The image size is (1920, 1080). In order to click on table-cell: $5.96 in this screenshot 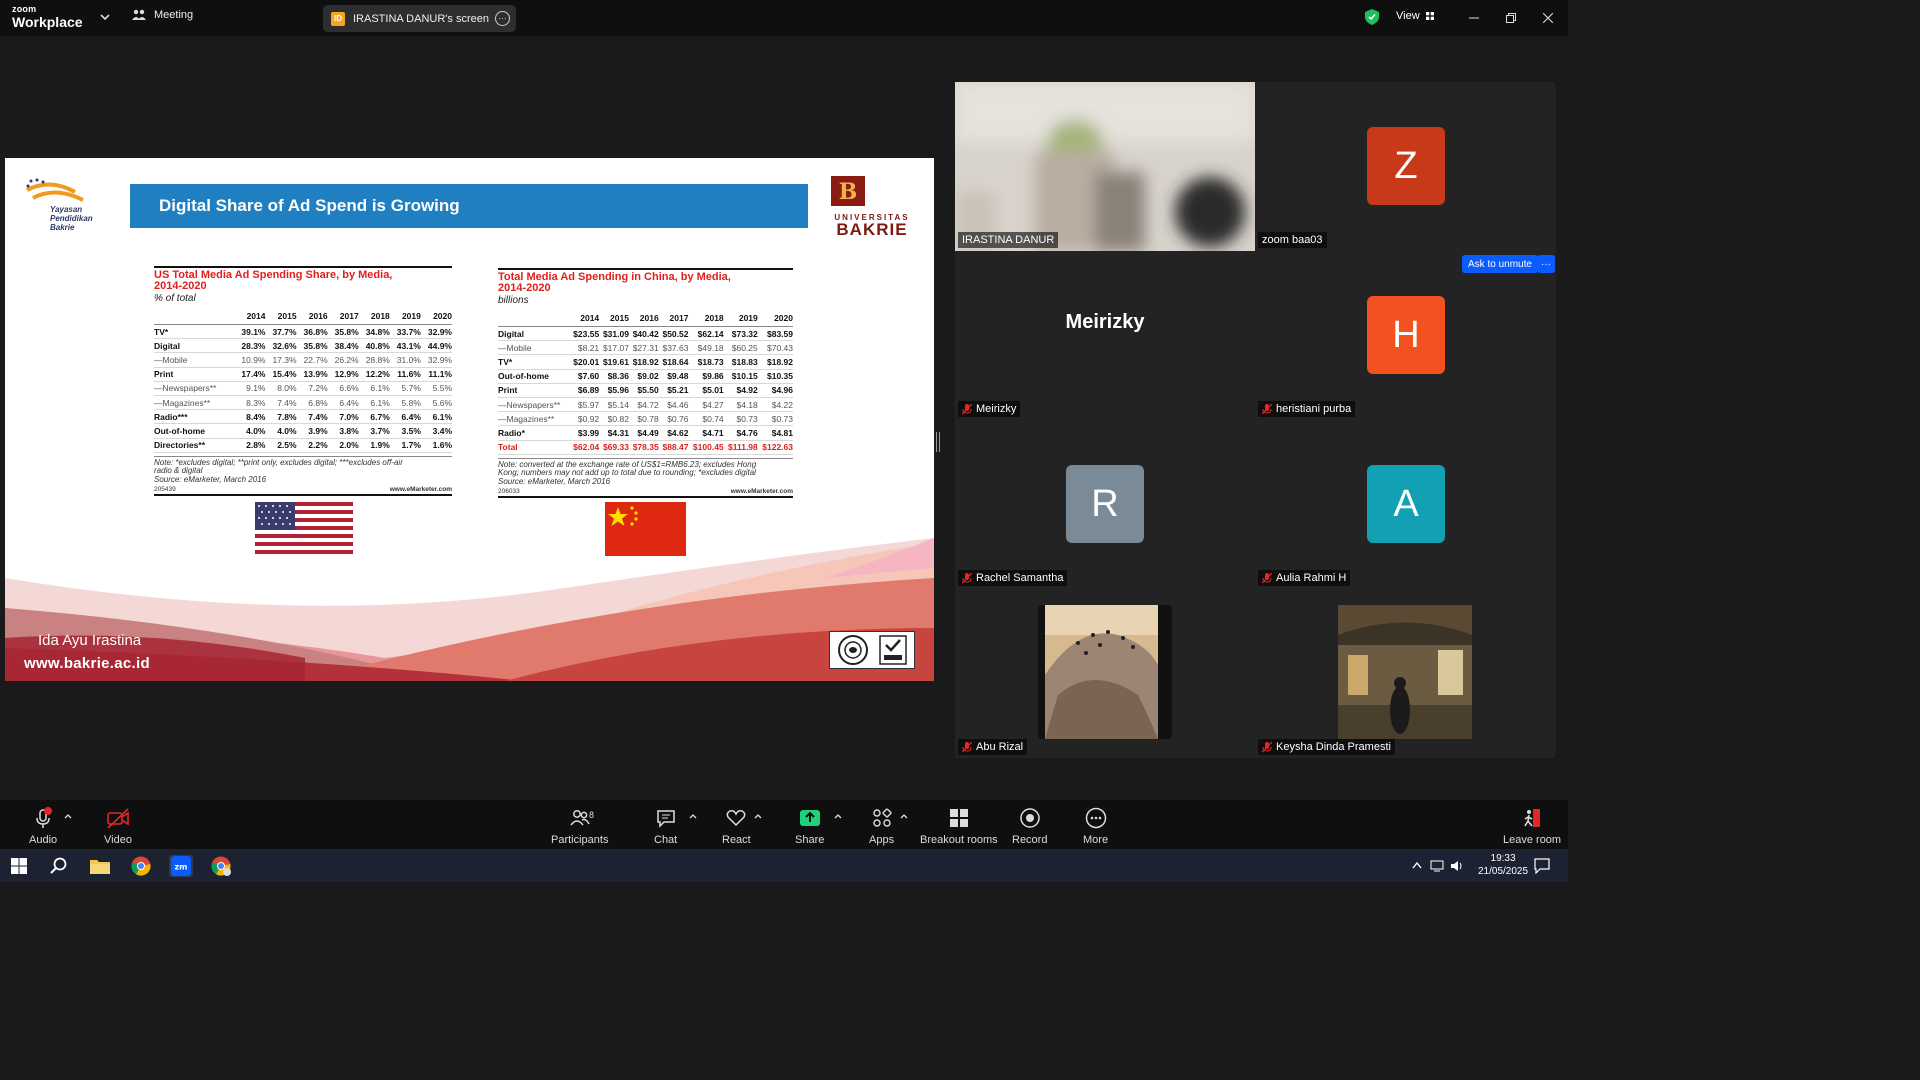, I will do `click(614, 390)`.